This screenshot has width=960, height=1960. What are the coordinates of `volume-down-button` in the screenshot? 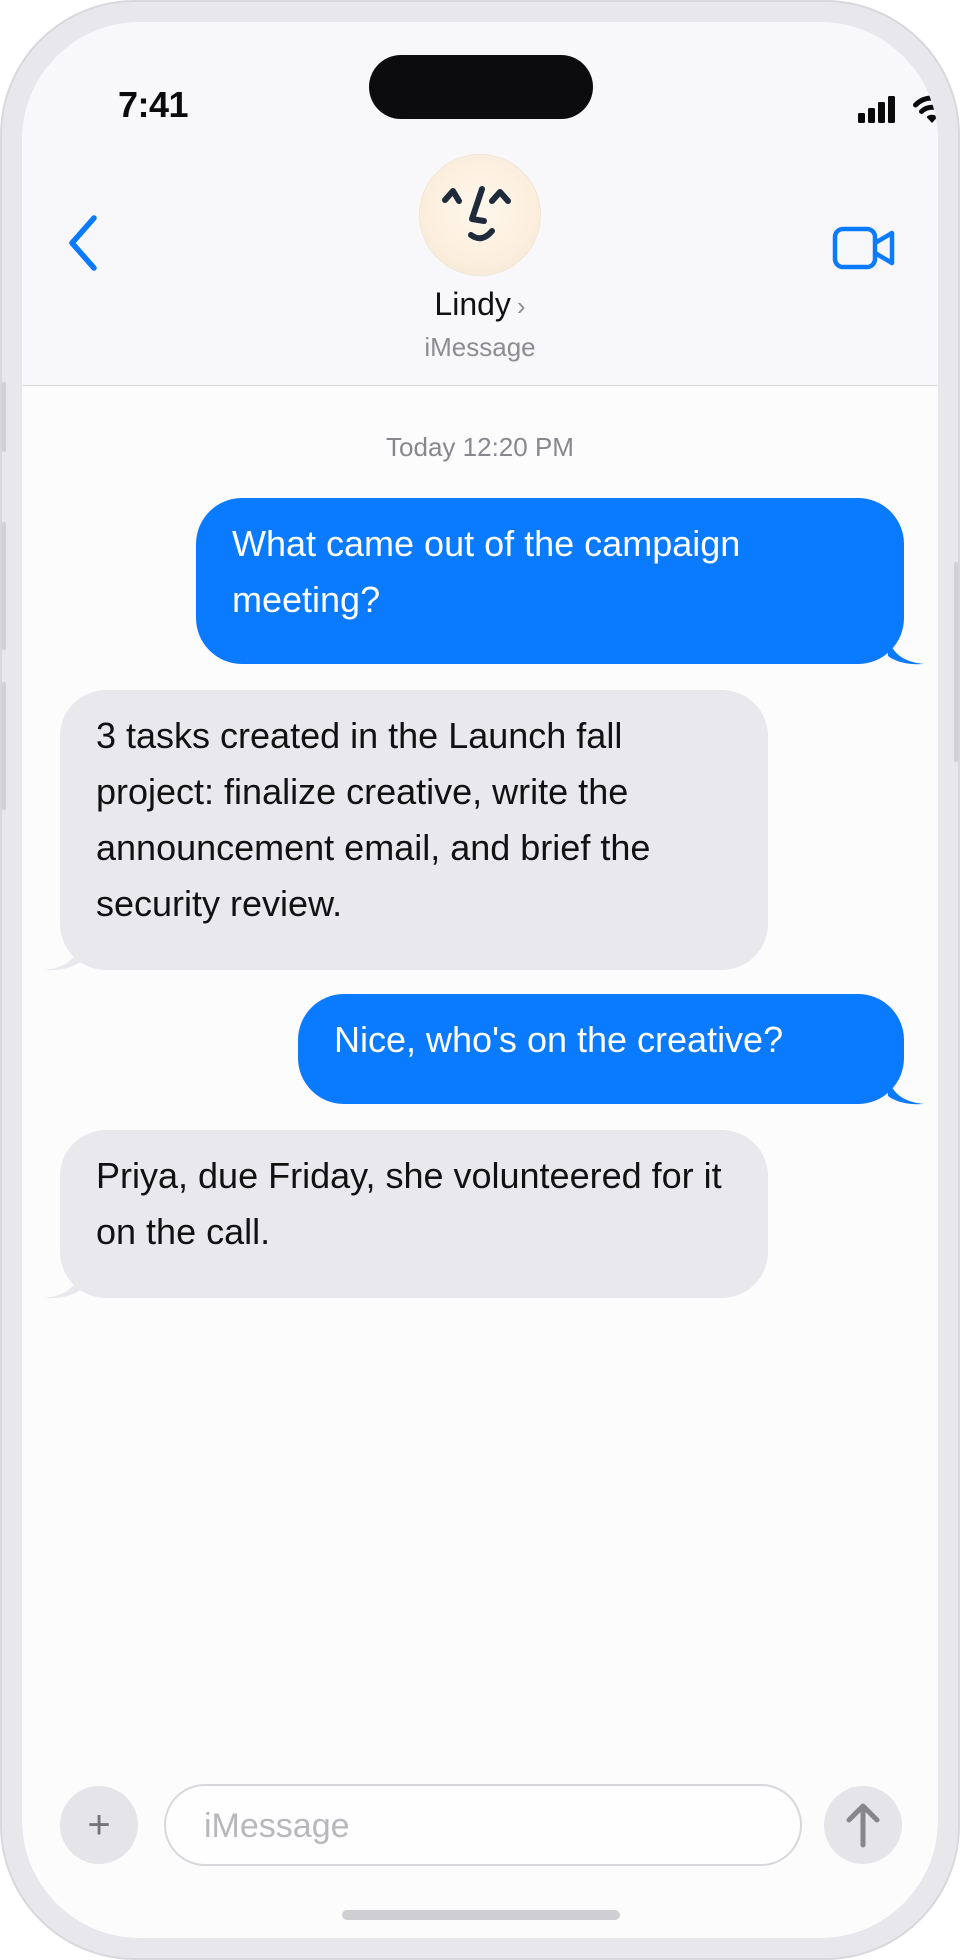 It's located at (4, 746).